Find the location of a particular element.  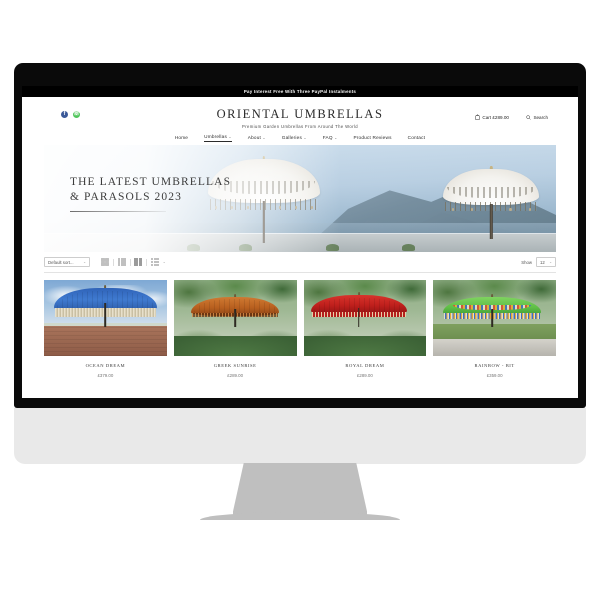

product-image-rainbow-bit is located at coordinates (494, 318).